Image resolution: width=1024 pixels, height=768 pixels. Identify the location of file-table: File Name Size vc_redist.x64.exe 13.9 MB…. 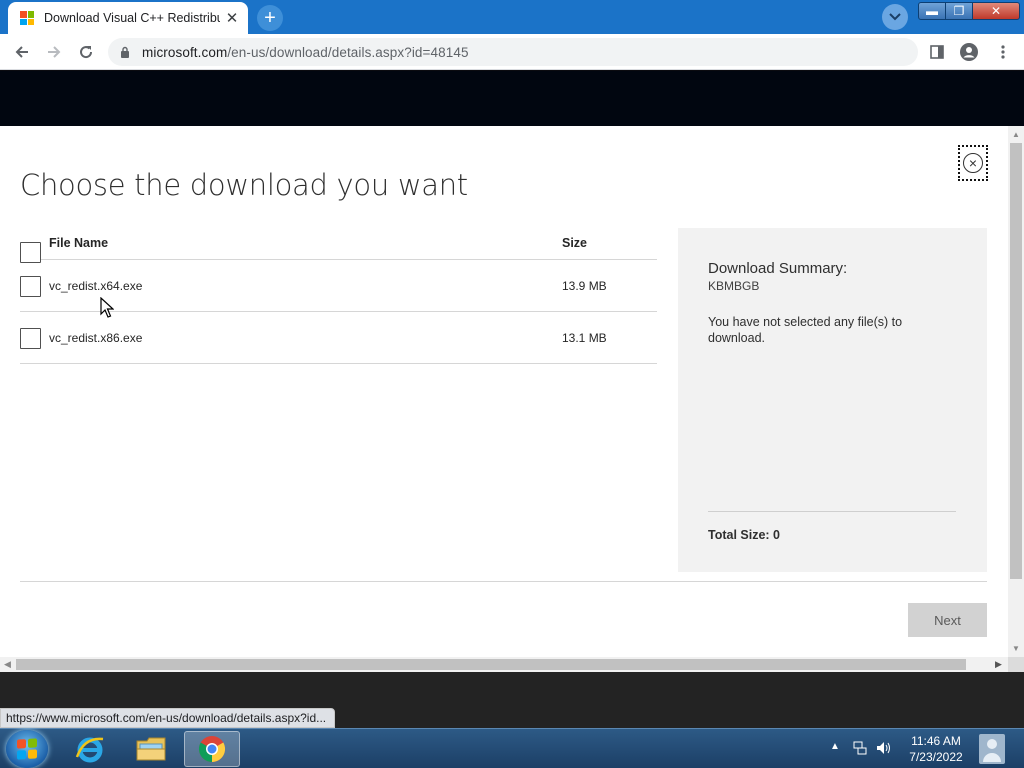
(338, 295).